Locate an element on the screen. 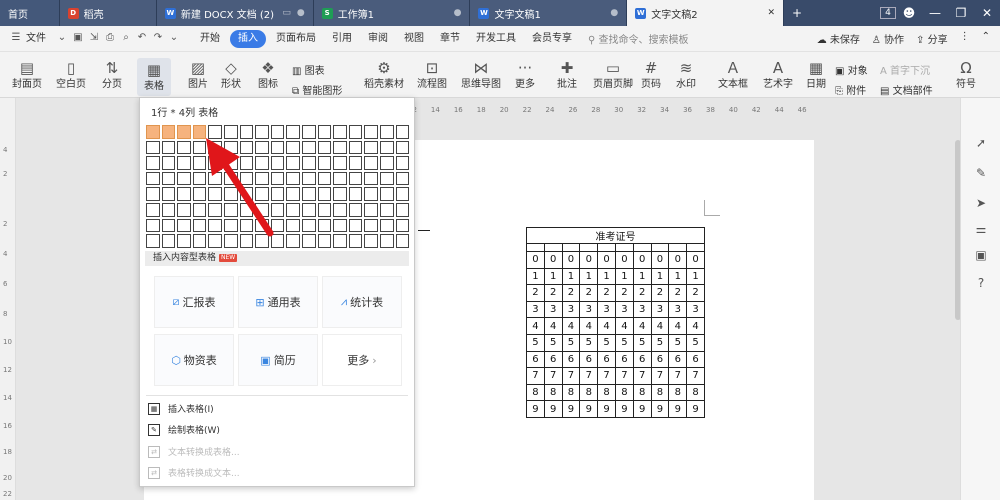  resume-card: ▣ 简历 is located at coordinates (278, 360).